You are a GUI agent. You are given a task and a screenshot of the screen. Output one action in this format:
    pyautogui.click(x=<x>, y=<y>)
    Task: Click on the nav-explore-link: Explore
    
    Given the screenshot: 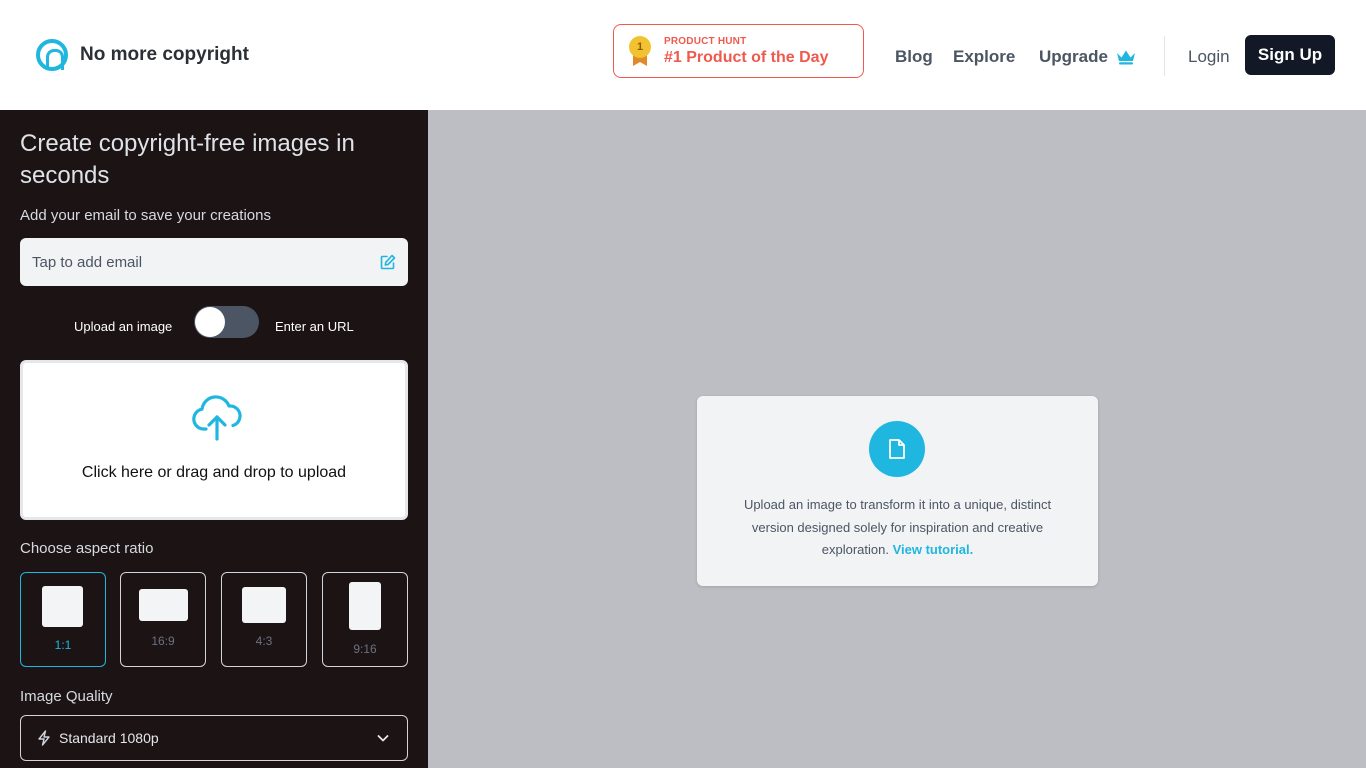 What is the action you would take?
    pyautogui.click(x=984, y=57)
    